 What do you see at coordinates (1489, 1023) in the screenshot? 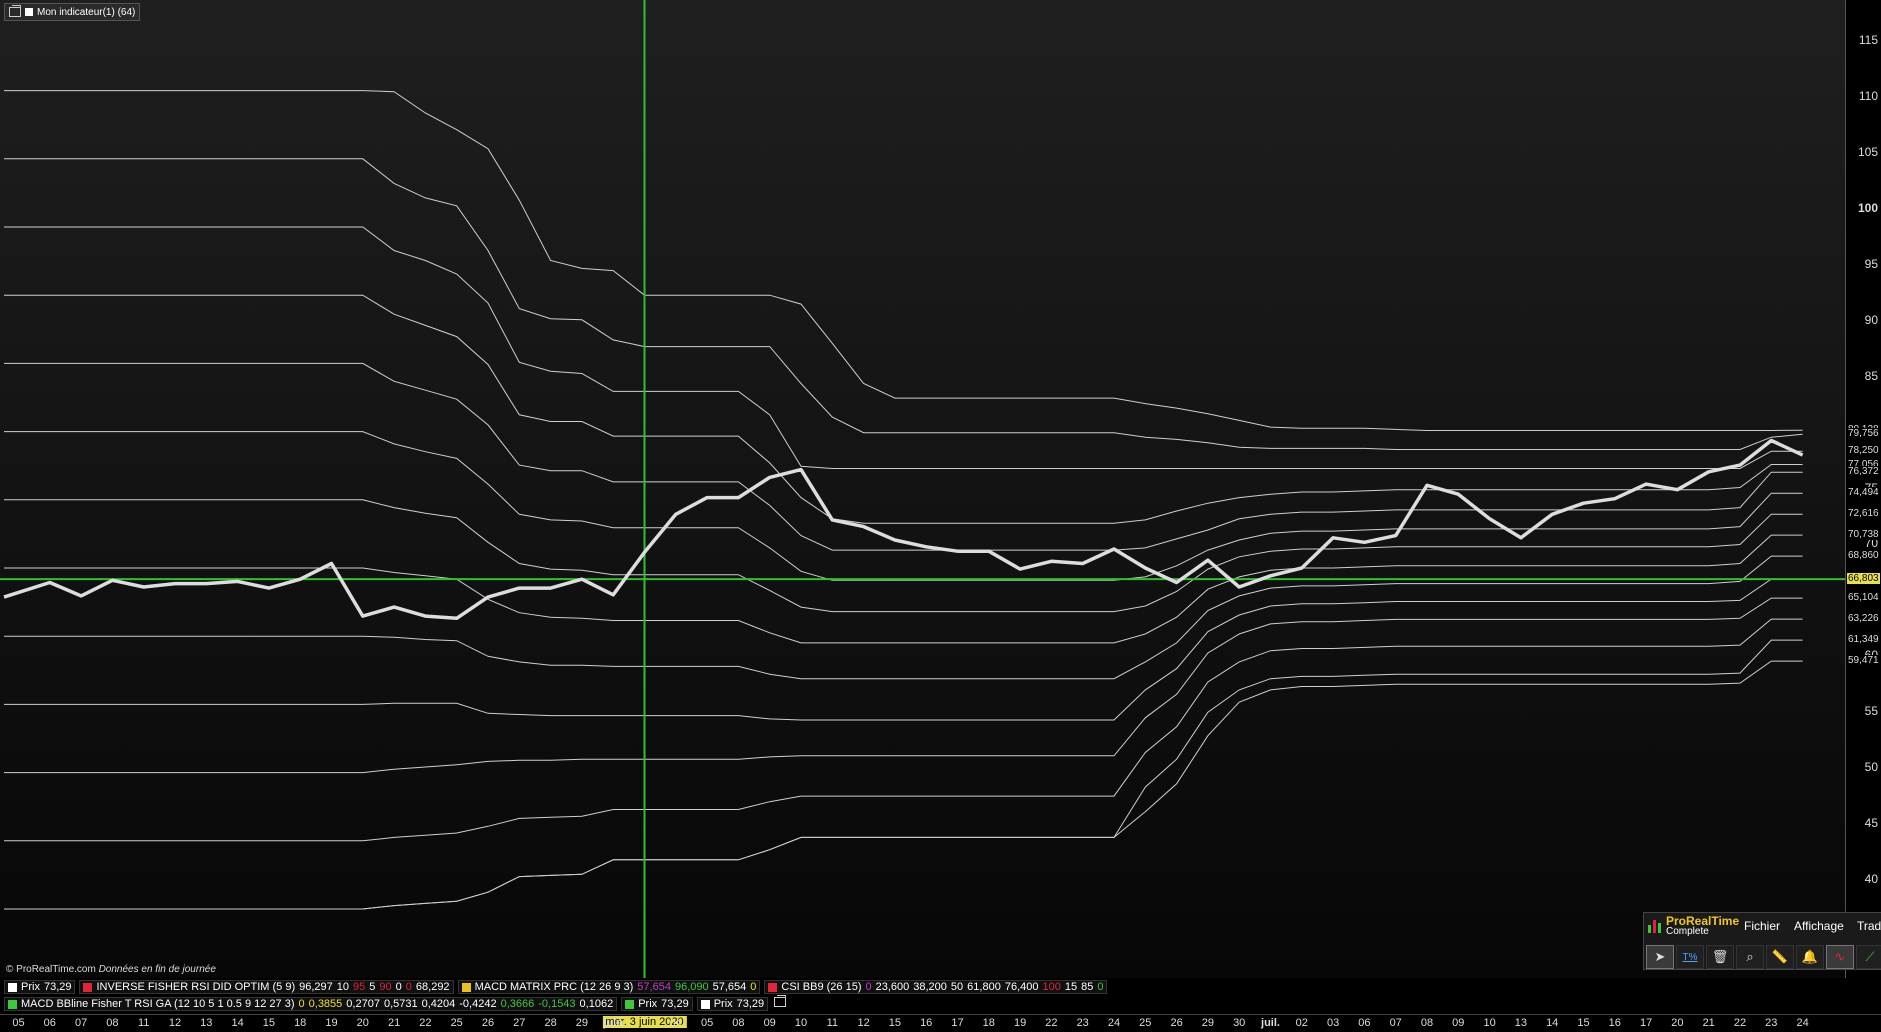
I see `x-tick-label: 10` at bounding box center [1489, 1023].